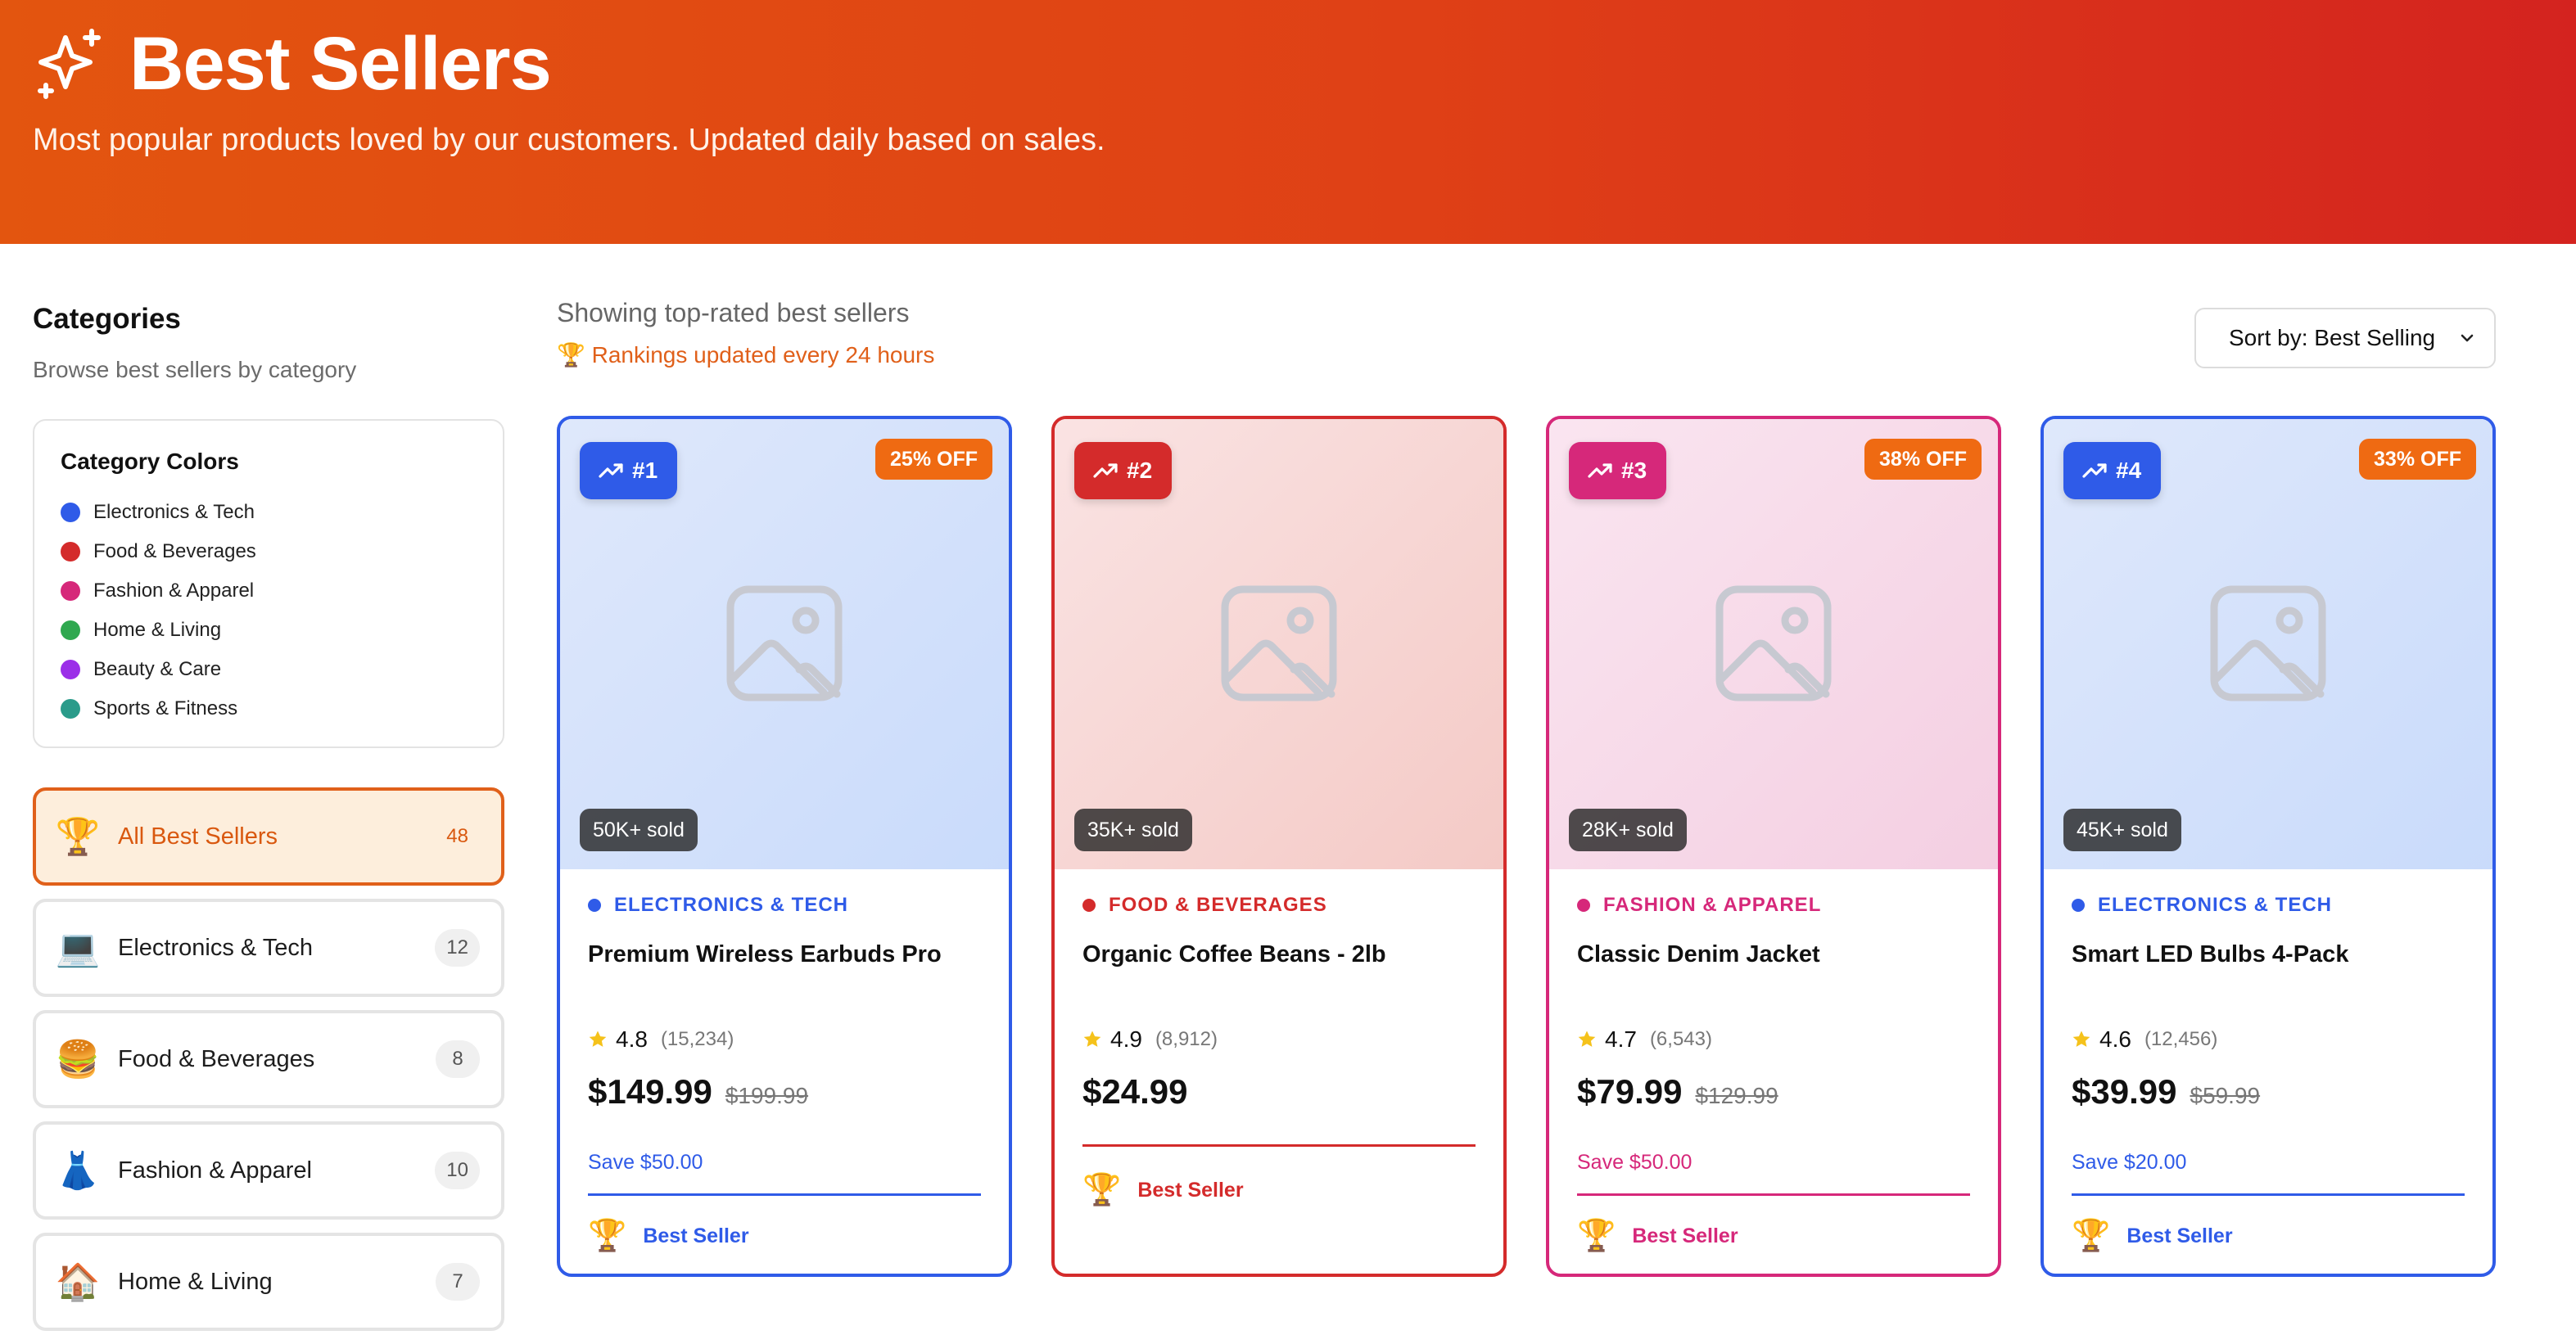 The height and width of the screenshot is (1344, 2576). I want to click on rank-badge: #4, so click(2112, 470).